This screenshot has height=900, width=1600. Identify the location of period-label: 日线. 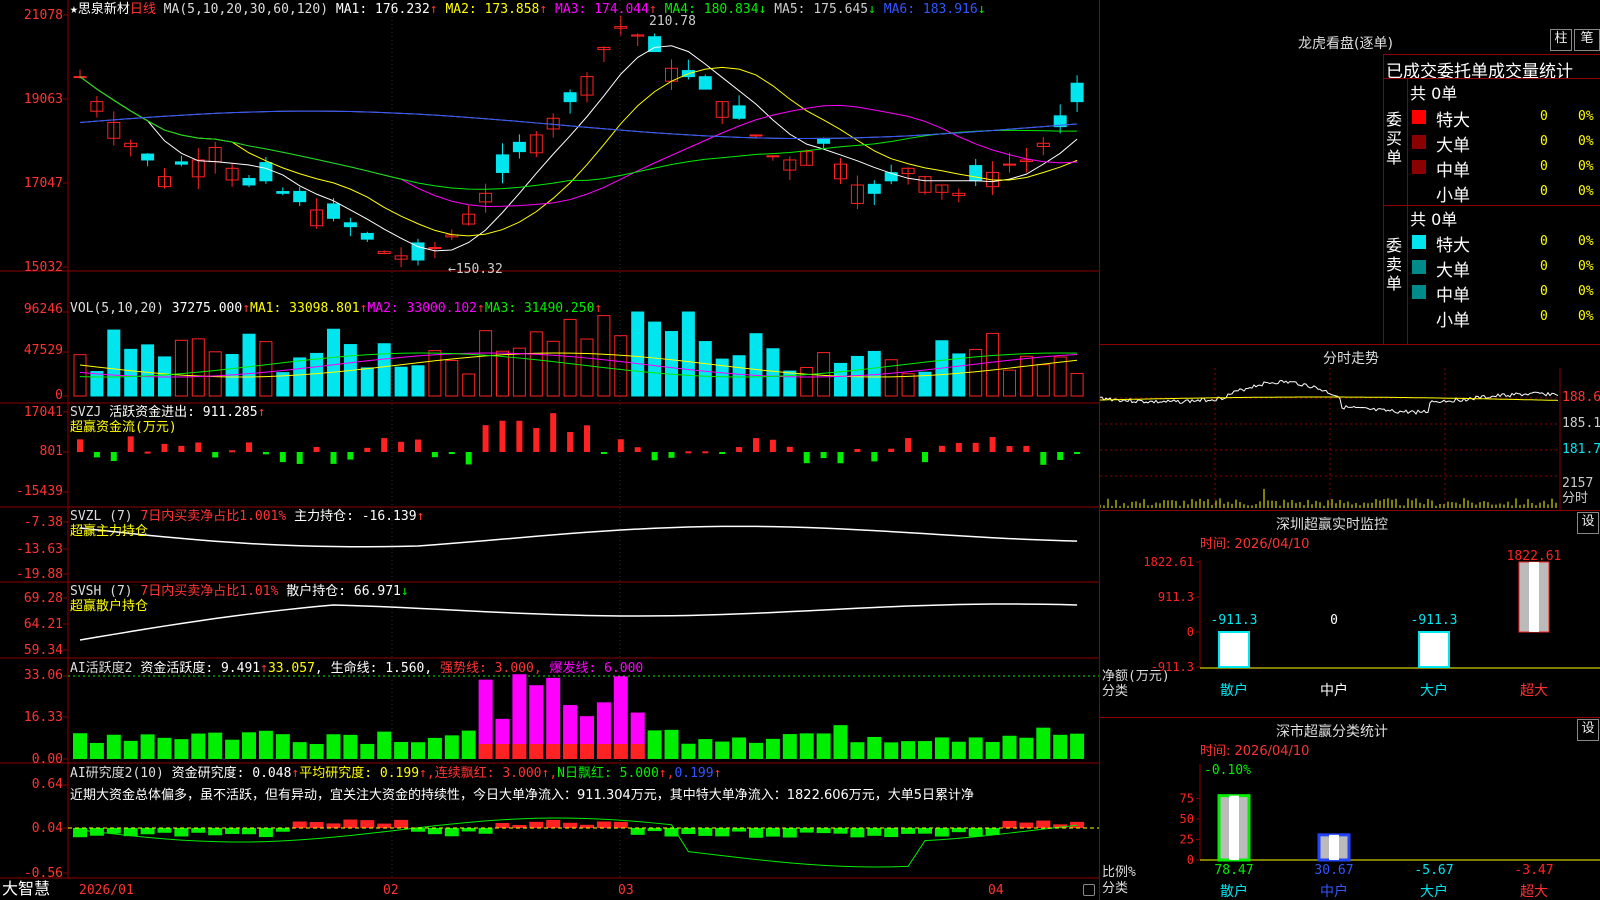
(143, 9).